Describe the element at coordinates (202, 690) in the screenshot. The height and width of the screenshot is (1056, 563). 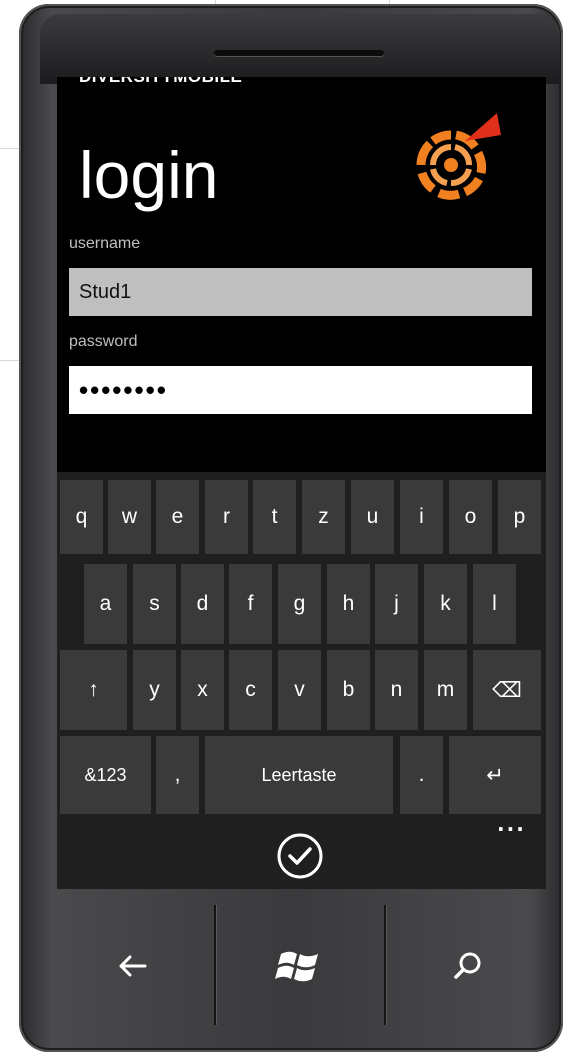
I see `key-x: x` at that location.